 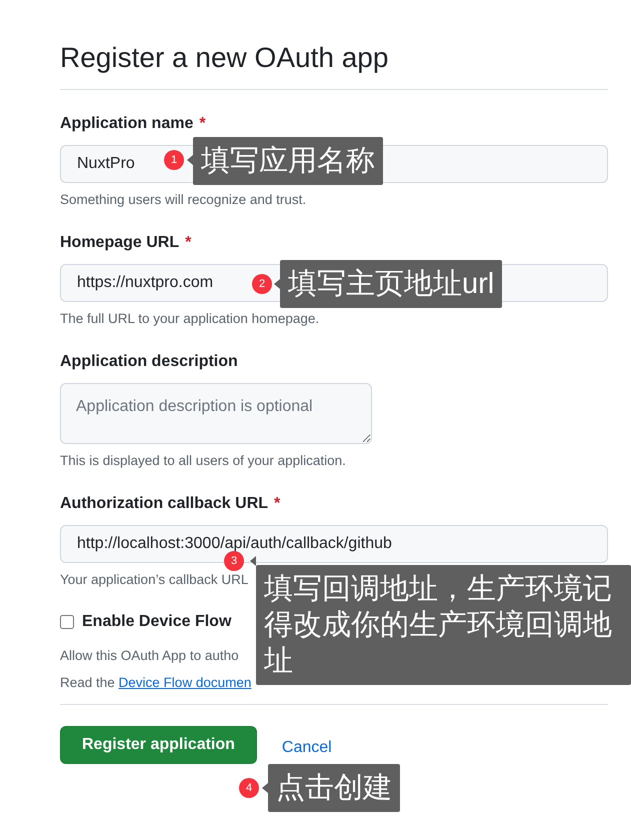 What do you see at coordinates (149, 362) in the screenshot?
I see `field-label: Application description` at bounding box center [149, 362].